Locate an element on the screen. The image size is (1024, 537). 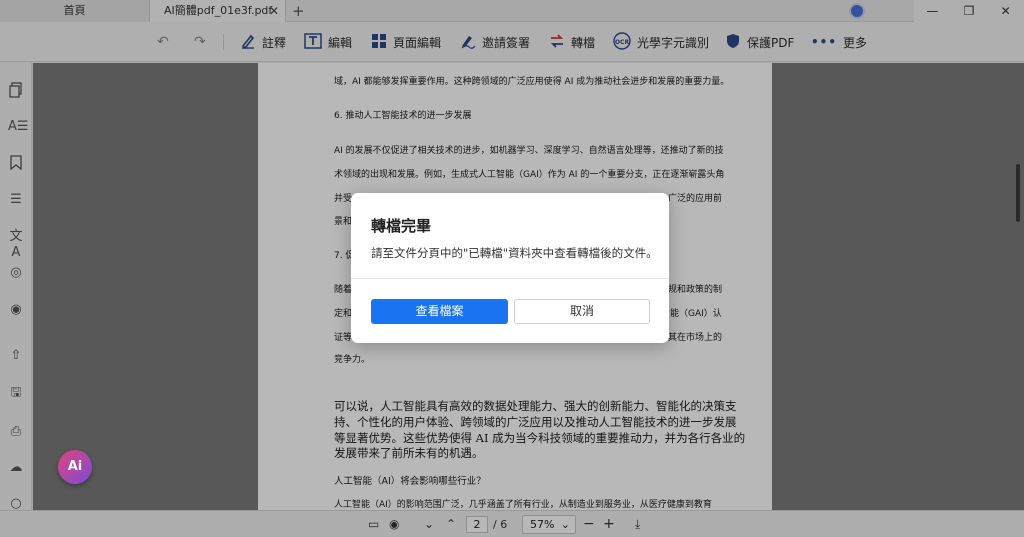
invite-sign-label: 邀請簽署 is located at coordinates (506, 42).